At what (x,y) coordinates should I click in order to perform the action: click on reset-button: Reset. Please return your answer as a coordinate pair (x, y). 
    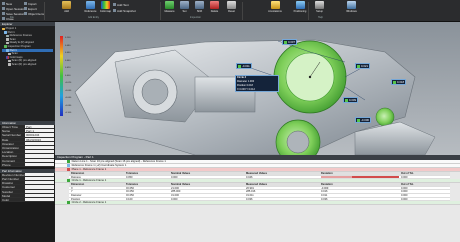
    Looking at the image, I should click on (231, 8).